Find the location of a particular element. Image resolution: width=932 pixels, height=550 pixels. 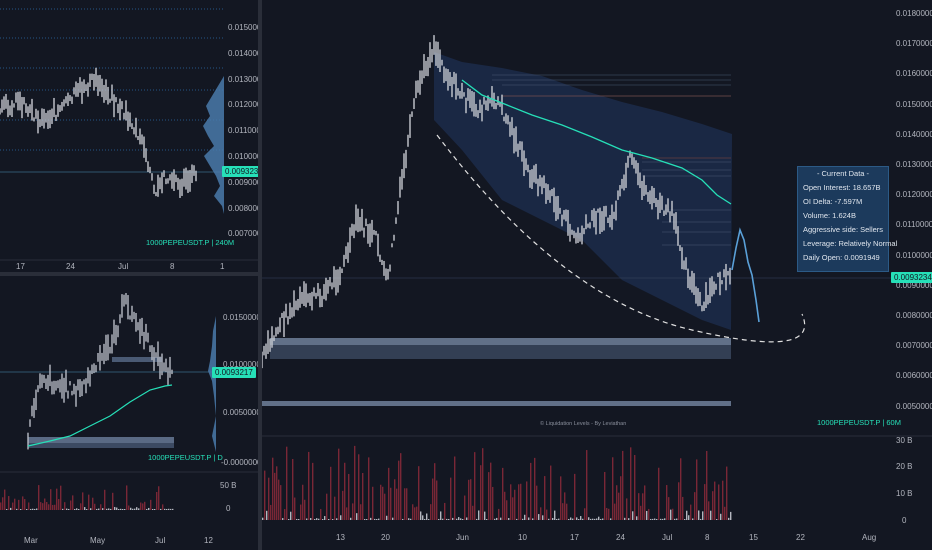

volume-tick-label: 30 B is located at coordinates (904, 440).